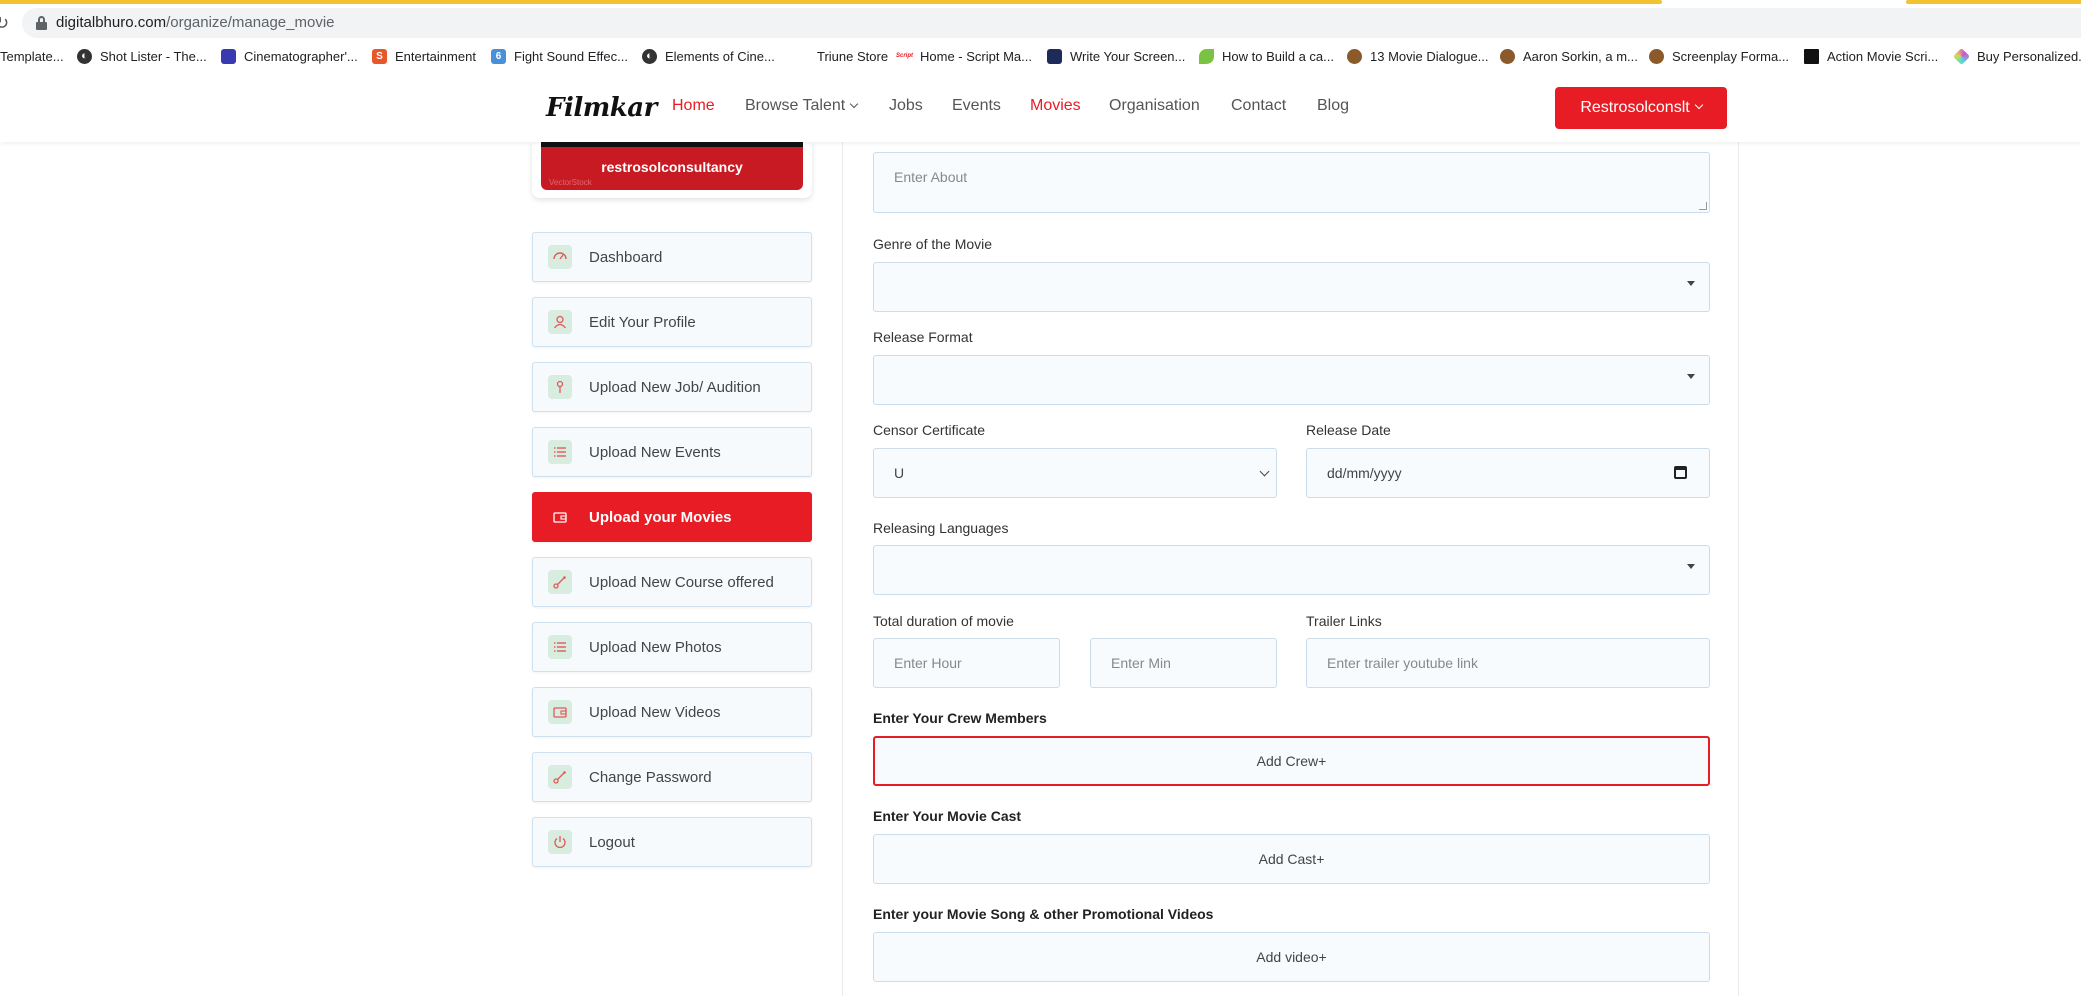 This screenshot has height=996, width=2081. Describe the element at coordinates (1680, 472) in the screenshot. I see `calendar-icon` at that location.